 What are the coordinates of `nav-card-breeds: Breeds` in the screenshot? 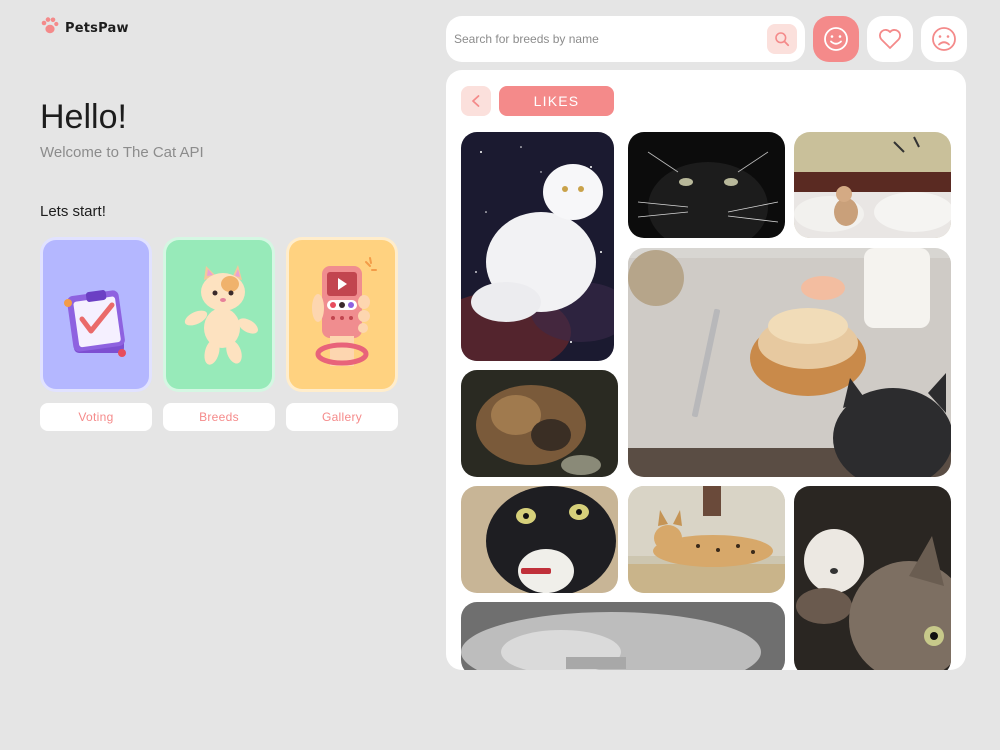 It's located at (219, 334).